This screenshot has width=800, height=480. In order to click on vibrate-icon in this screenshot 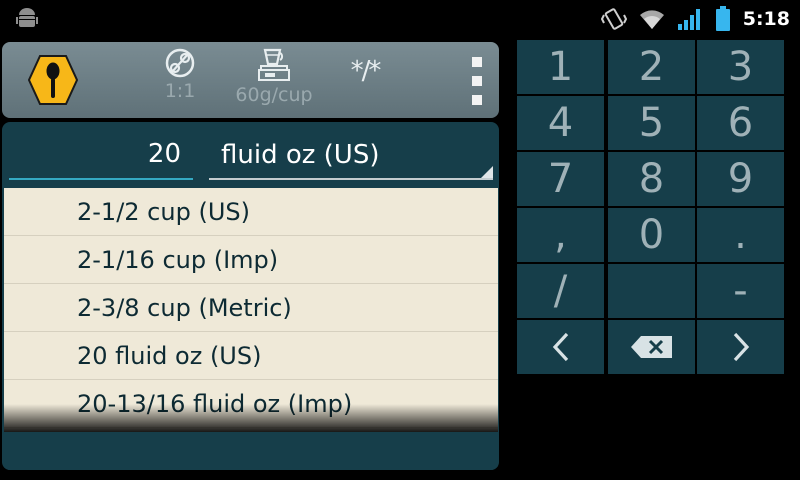, I will do `click(613, 19)`.